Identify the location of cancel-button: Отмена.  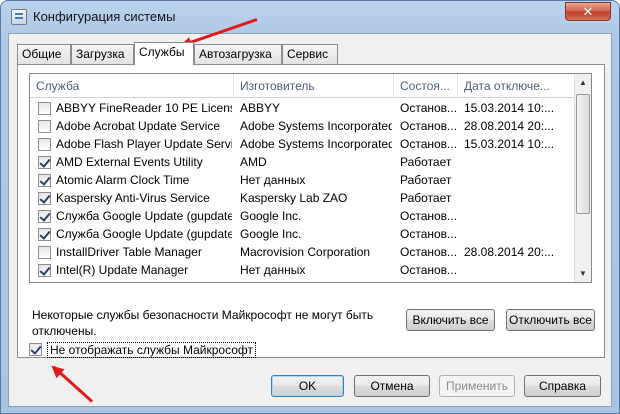
(392, 386).